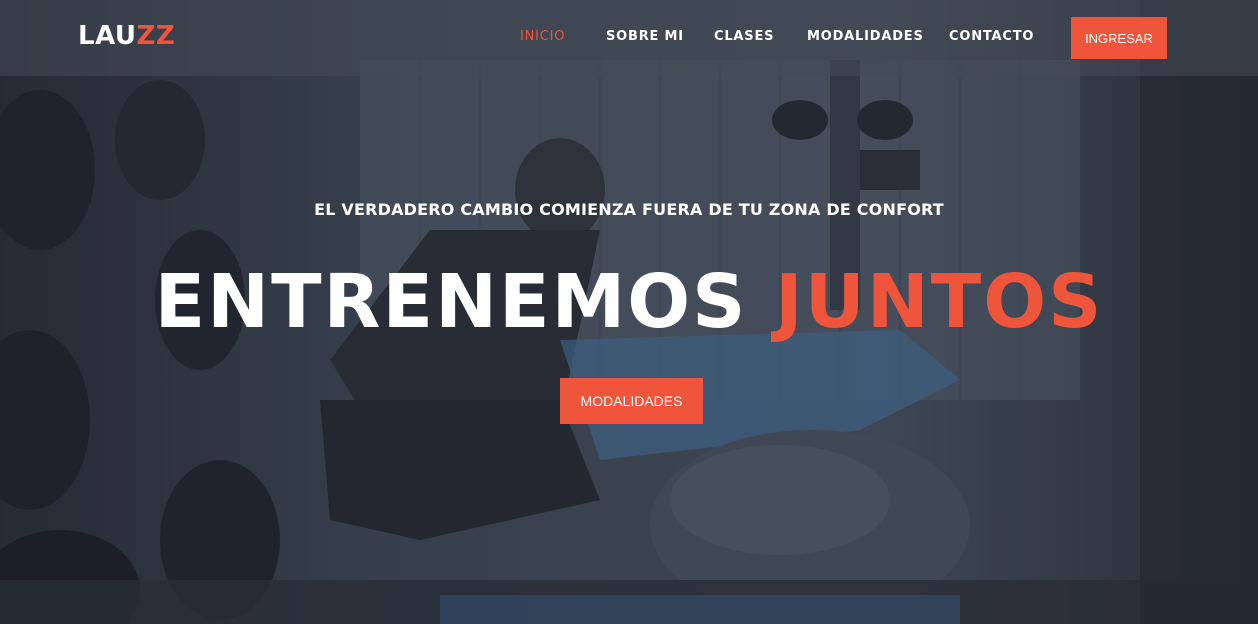 This screenshot has height=624, width=1258. I want to click on brand-logo: LAUZZ, so click(126, 36).